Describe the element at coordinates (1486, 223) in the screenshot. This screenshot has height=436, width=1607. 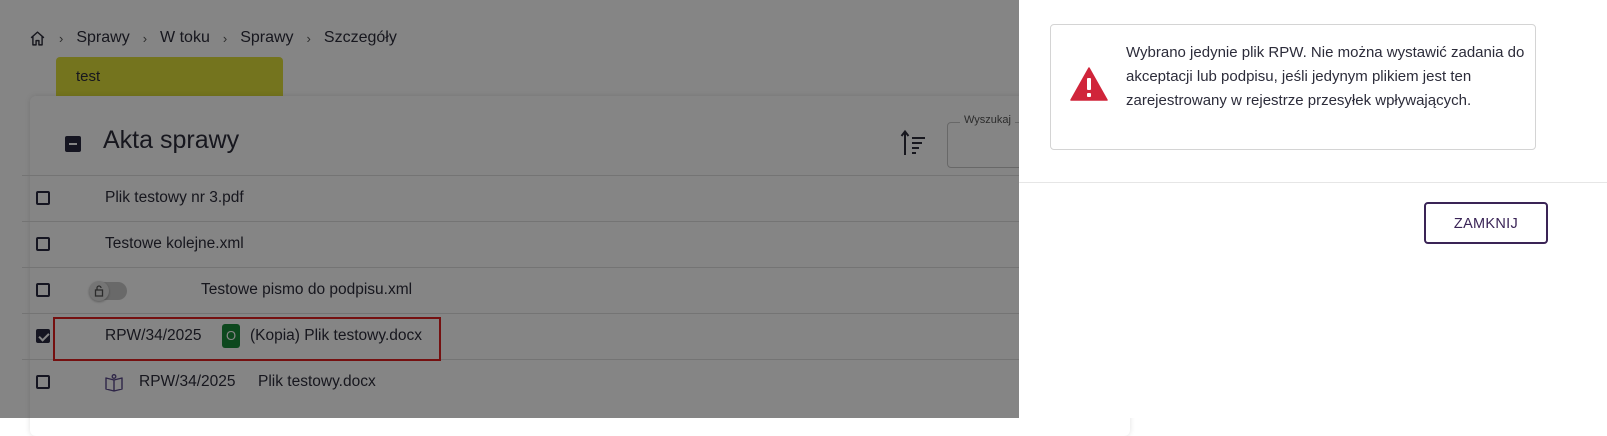
I see `close-button: ZAMKNIJ` at that location.